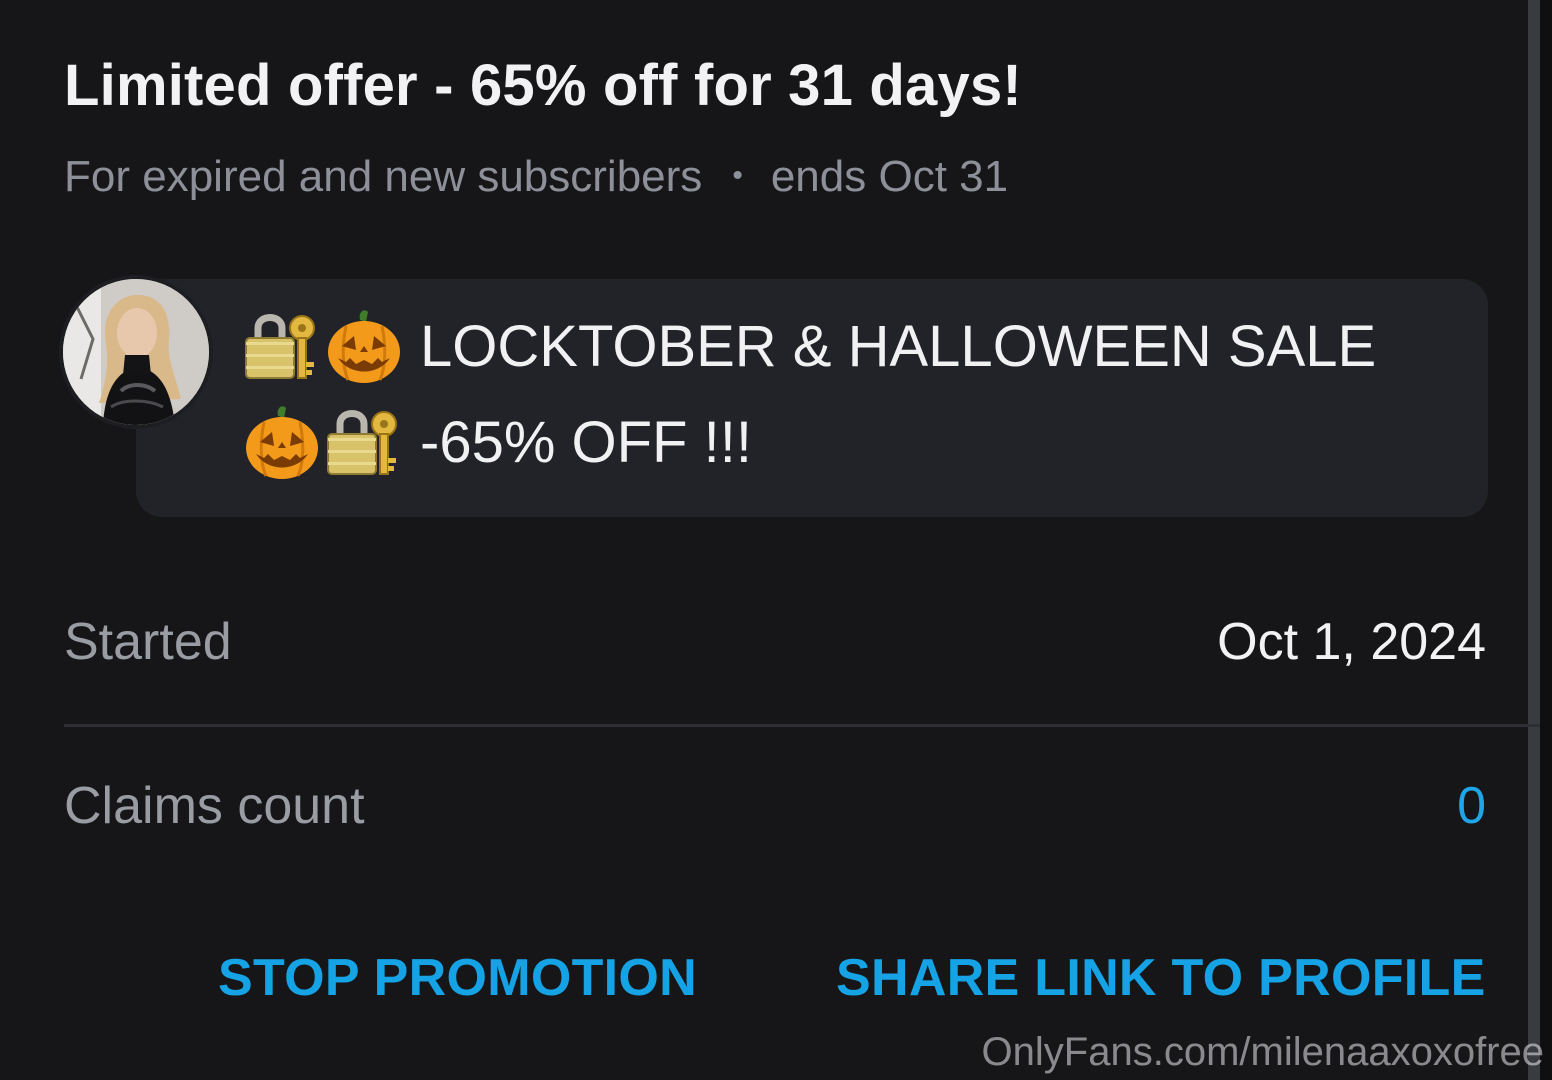 This screenshot has width=1552, height=1080. What do you see at coordinates (543, 85) in the screenshot?
I see `offer-title: Limited offer - 65% off for 31 days!` at bounding box center [543, 85].